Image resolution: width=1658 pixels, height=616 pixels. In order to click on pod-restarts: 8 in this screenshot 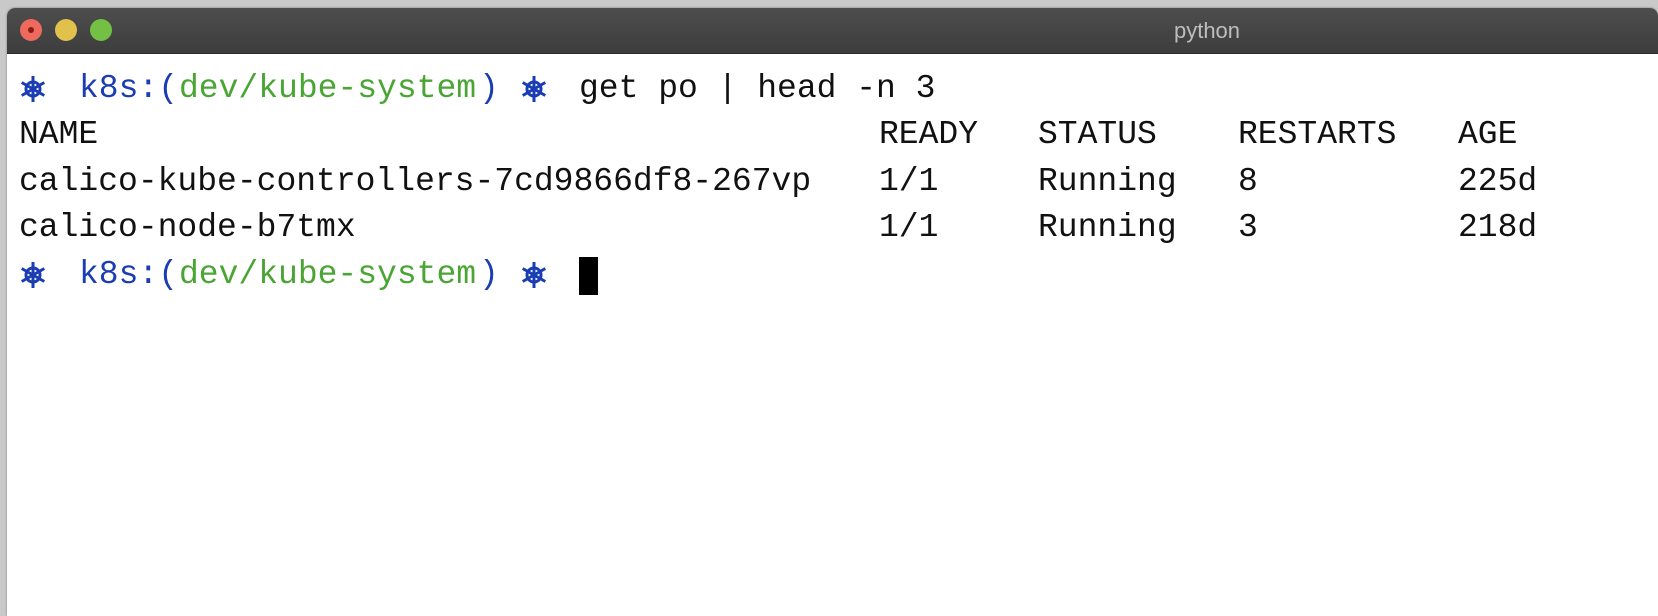, I will do `click(1248, 181)`.